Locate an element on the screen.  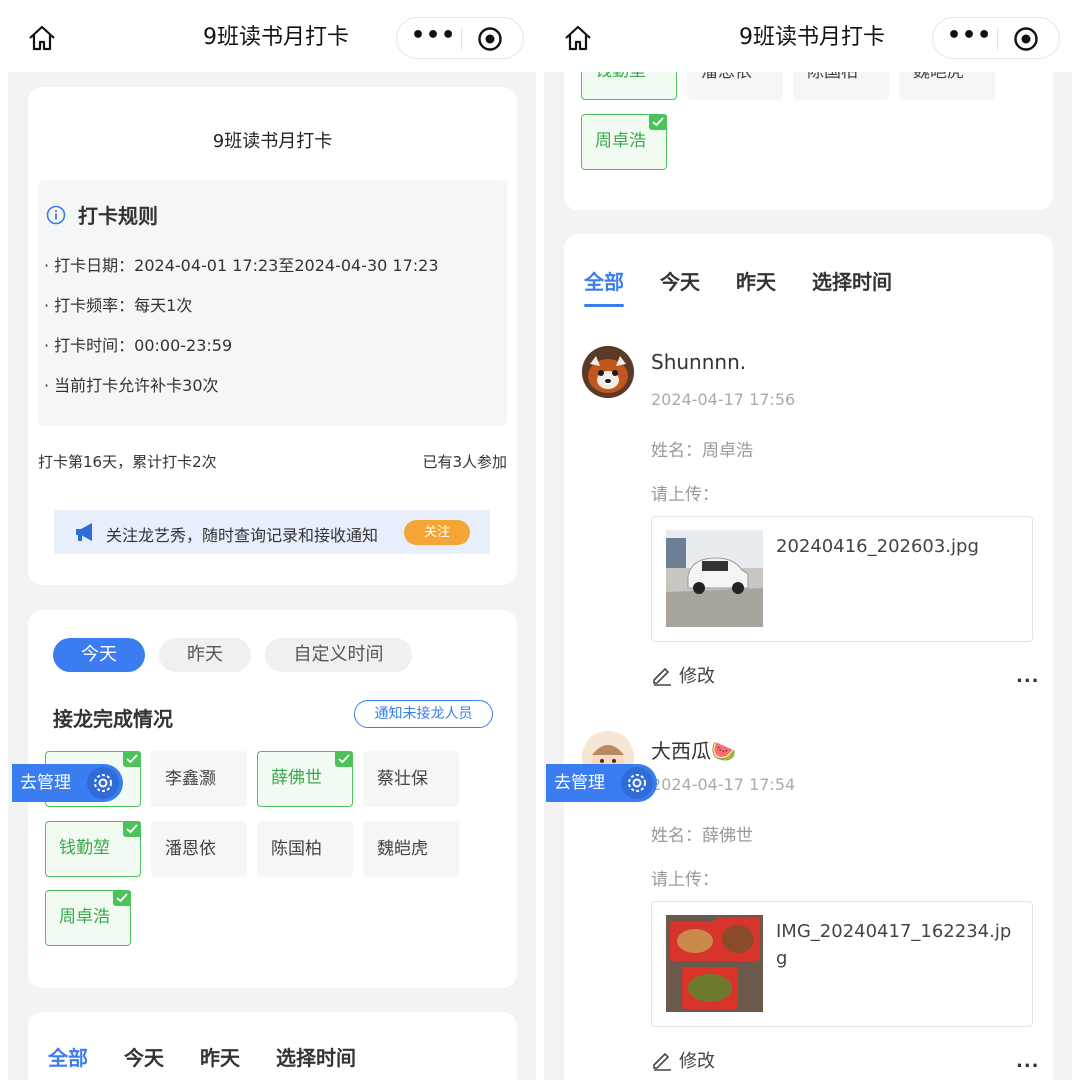
completion-card-partial: 钱勤堃 潘恩依 陈国柏 魏皑虎 周卓浩 is located at coordinates (808, 141).